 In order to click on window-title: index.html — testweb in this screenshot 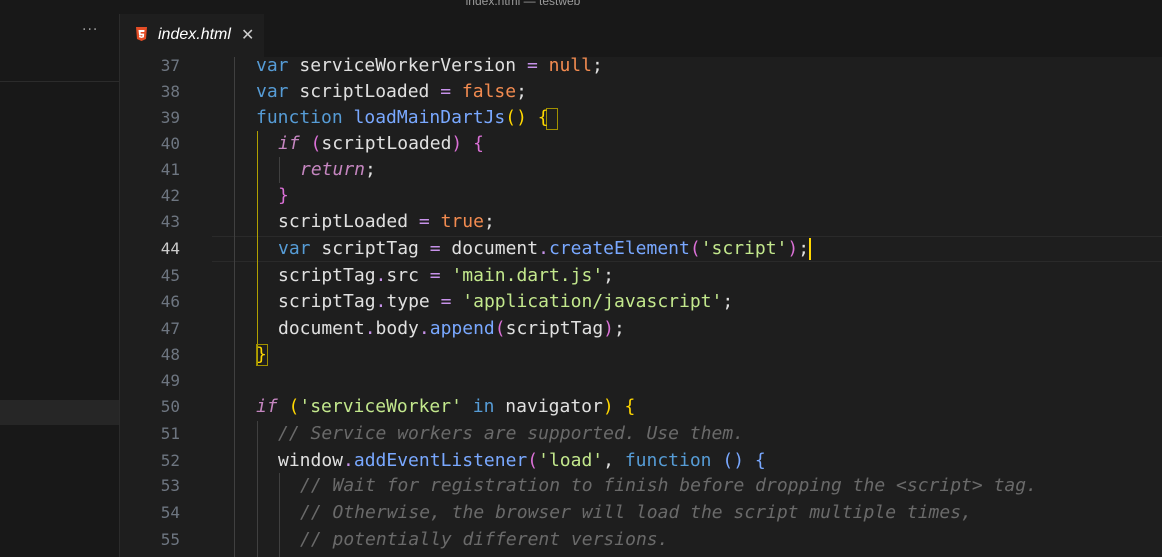, I will do `click(523, 4)`.